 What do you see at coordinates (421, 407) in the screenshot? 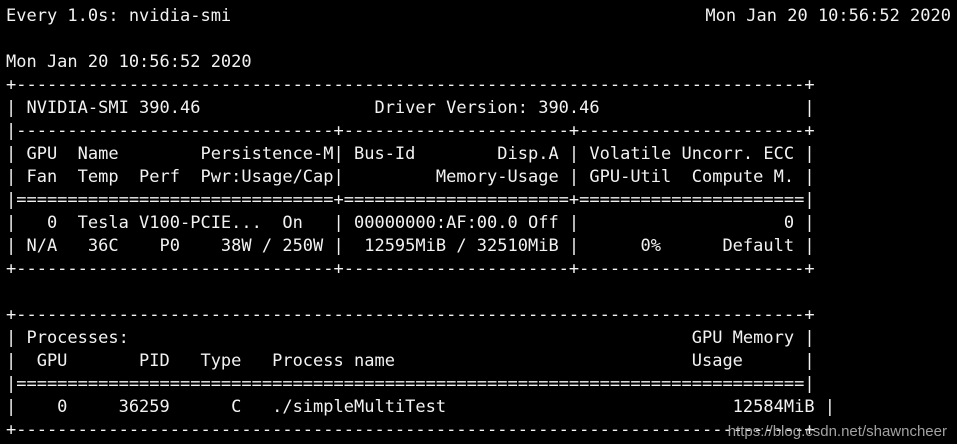
I see `process-row: | 0 36259 C ./simpleMultiTest 12584MiB |` at bounding box center [421, 407].